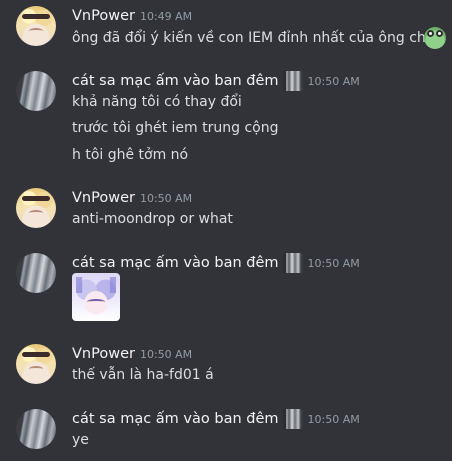 Image resolution: width=452 pixels, height=461 pixels. What do you see at coordinates (80, 440) in the screenshot?
I see `message-text: ye` at bounding box center [80, 440].